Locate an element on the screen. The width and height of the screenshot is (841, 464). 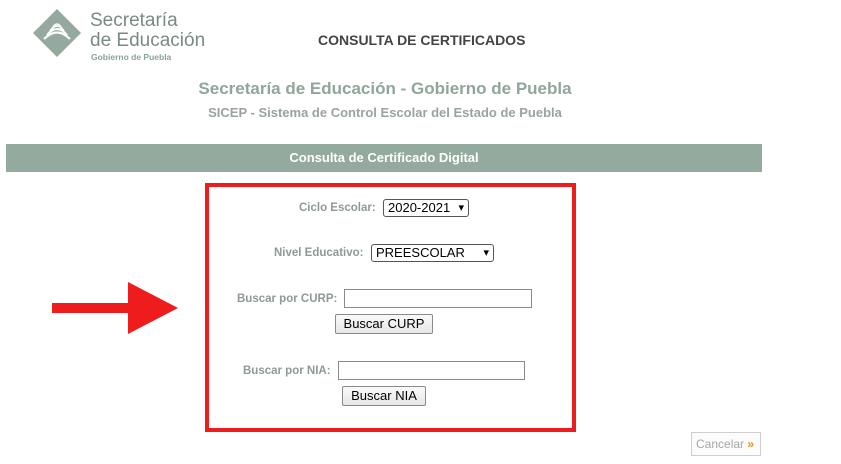
nivel-educativo-label: Nivel Educativo: is located at coordinates (319, 253).